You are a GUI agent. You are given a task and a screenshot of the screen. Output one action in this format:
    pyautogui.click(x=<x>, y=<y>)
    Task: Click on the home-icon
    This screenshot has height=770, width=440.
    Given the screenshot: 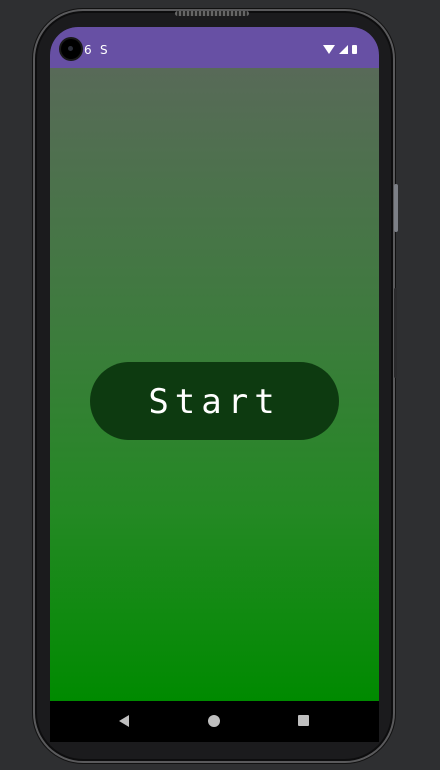 What is the action you would take?
    pyautogui.click(x=214, y=721)
    